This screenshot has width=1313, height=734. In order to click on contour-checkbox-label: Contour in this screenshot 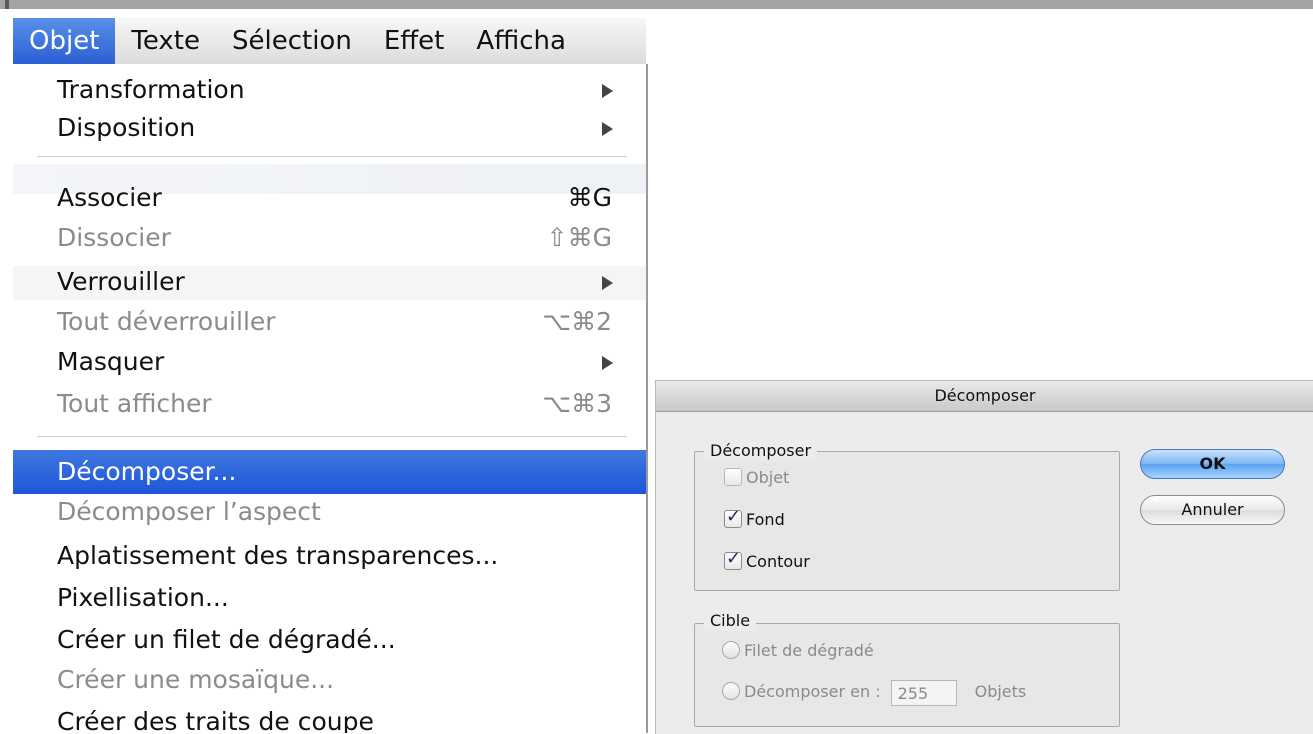, I will do `click(778, 561)`.